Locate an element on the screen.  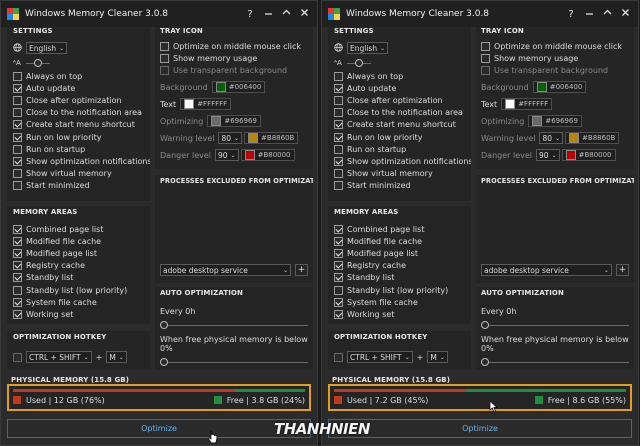
setting-row: Show virtual memory is located at coordinates (78, 174).